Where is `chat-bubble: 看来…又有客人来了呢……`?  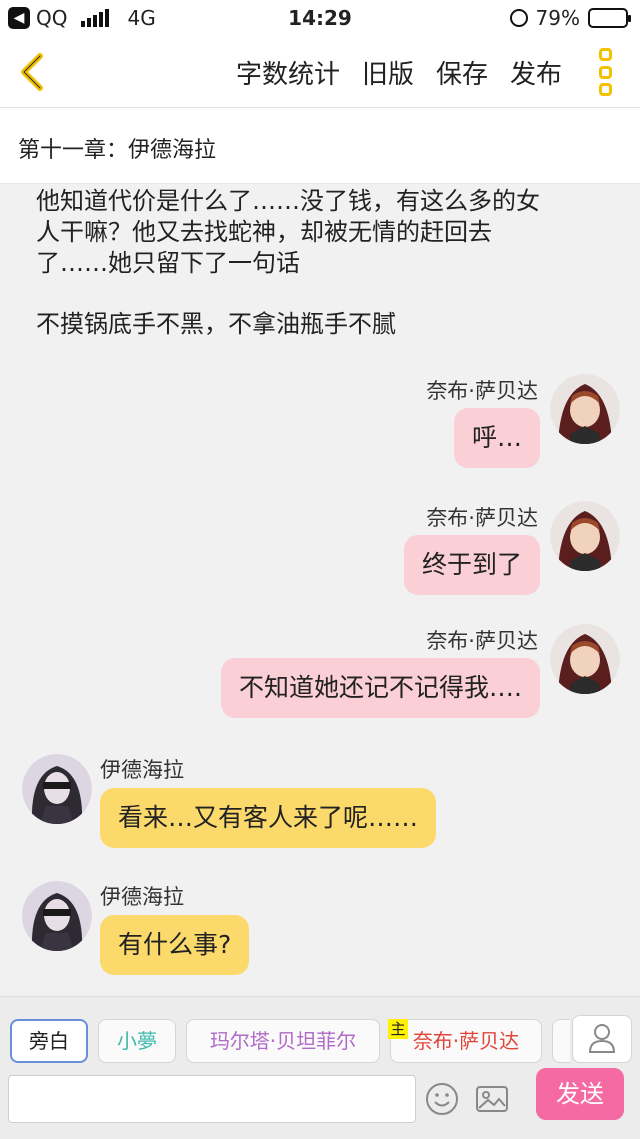
chat-bubble: 看来…又有客人来了呢…… is located at coordinates (268, 818).